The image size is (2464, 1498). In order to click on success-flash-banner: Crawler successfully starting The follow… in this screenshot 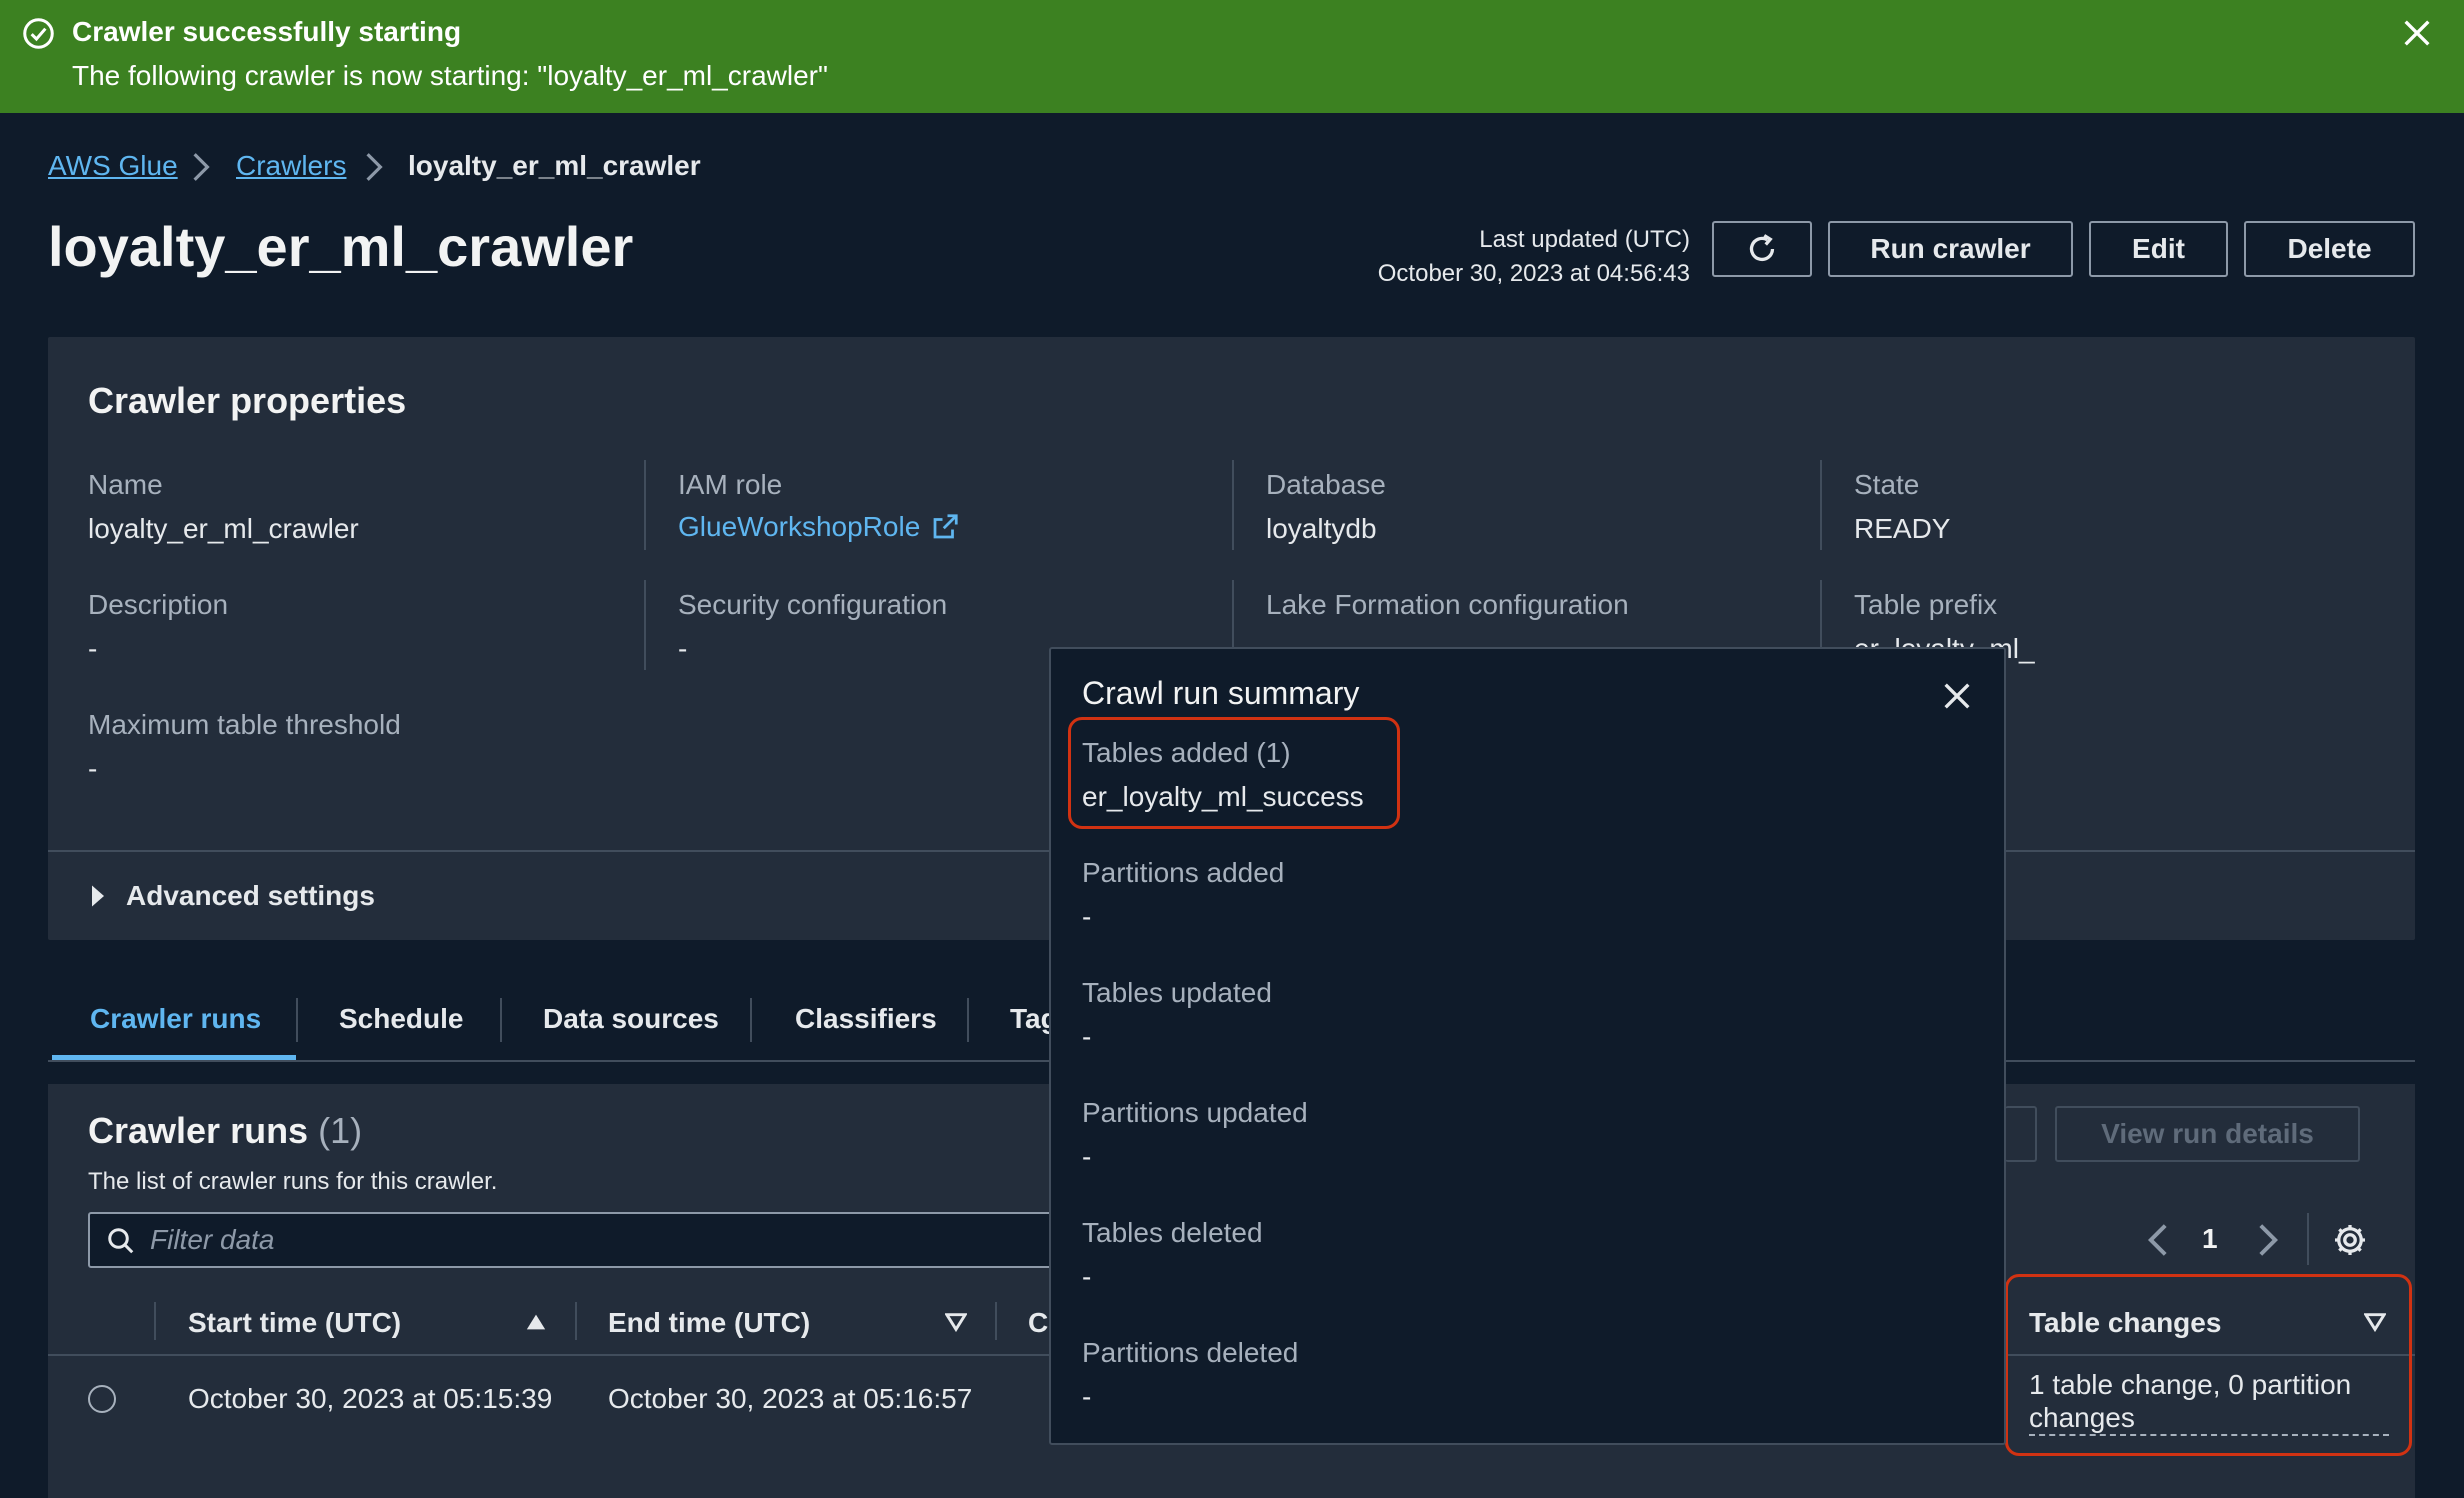, I will do `click(1232, 56)`.